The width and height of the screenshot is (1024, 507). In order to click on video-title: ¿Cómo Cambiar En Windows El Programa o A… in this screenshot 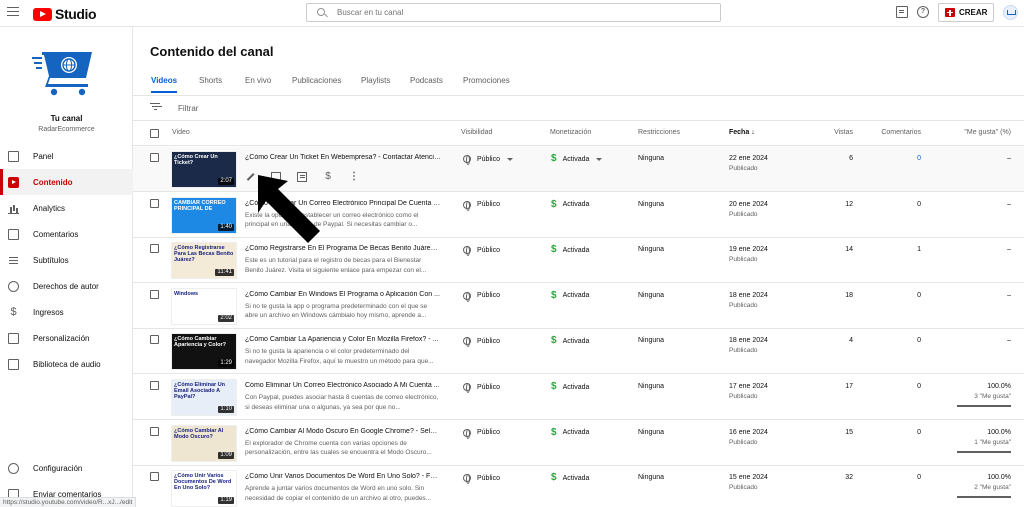, I will do `click(343, 294)`.